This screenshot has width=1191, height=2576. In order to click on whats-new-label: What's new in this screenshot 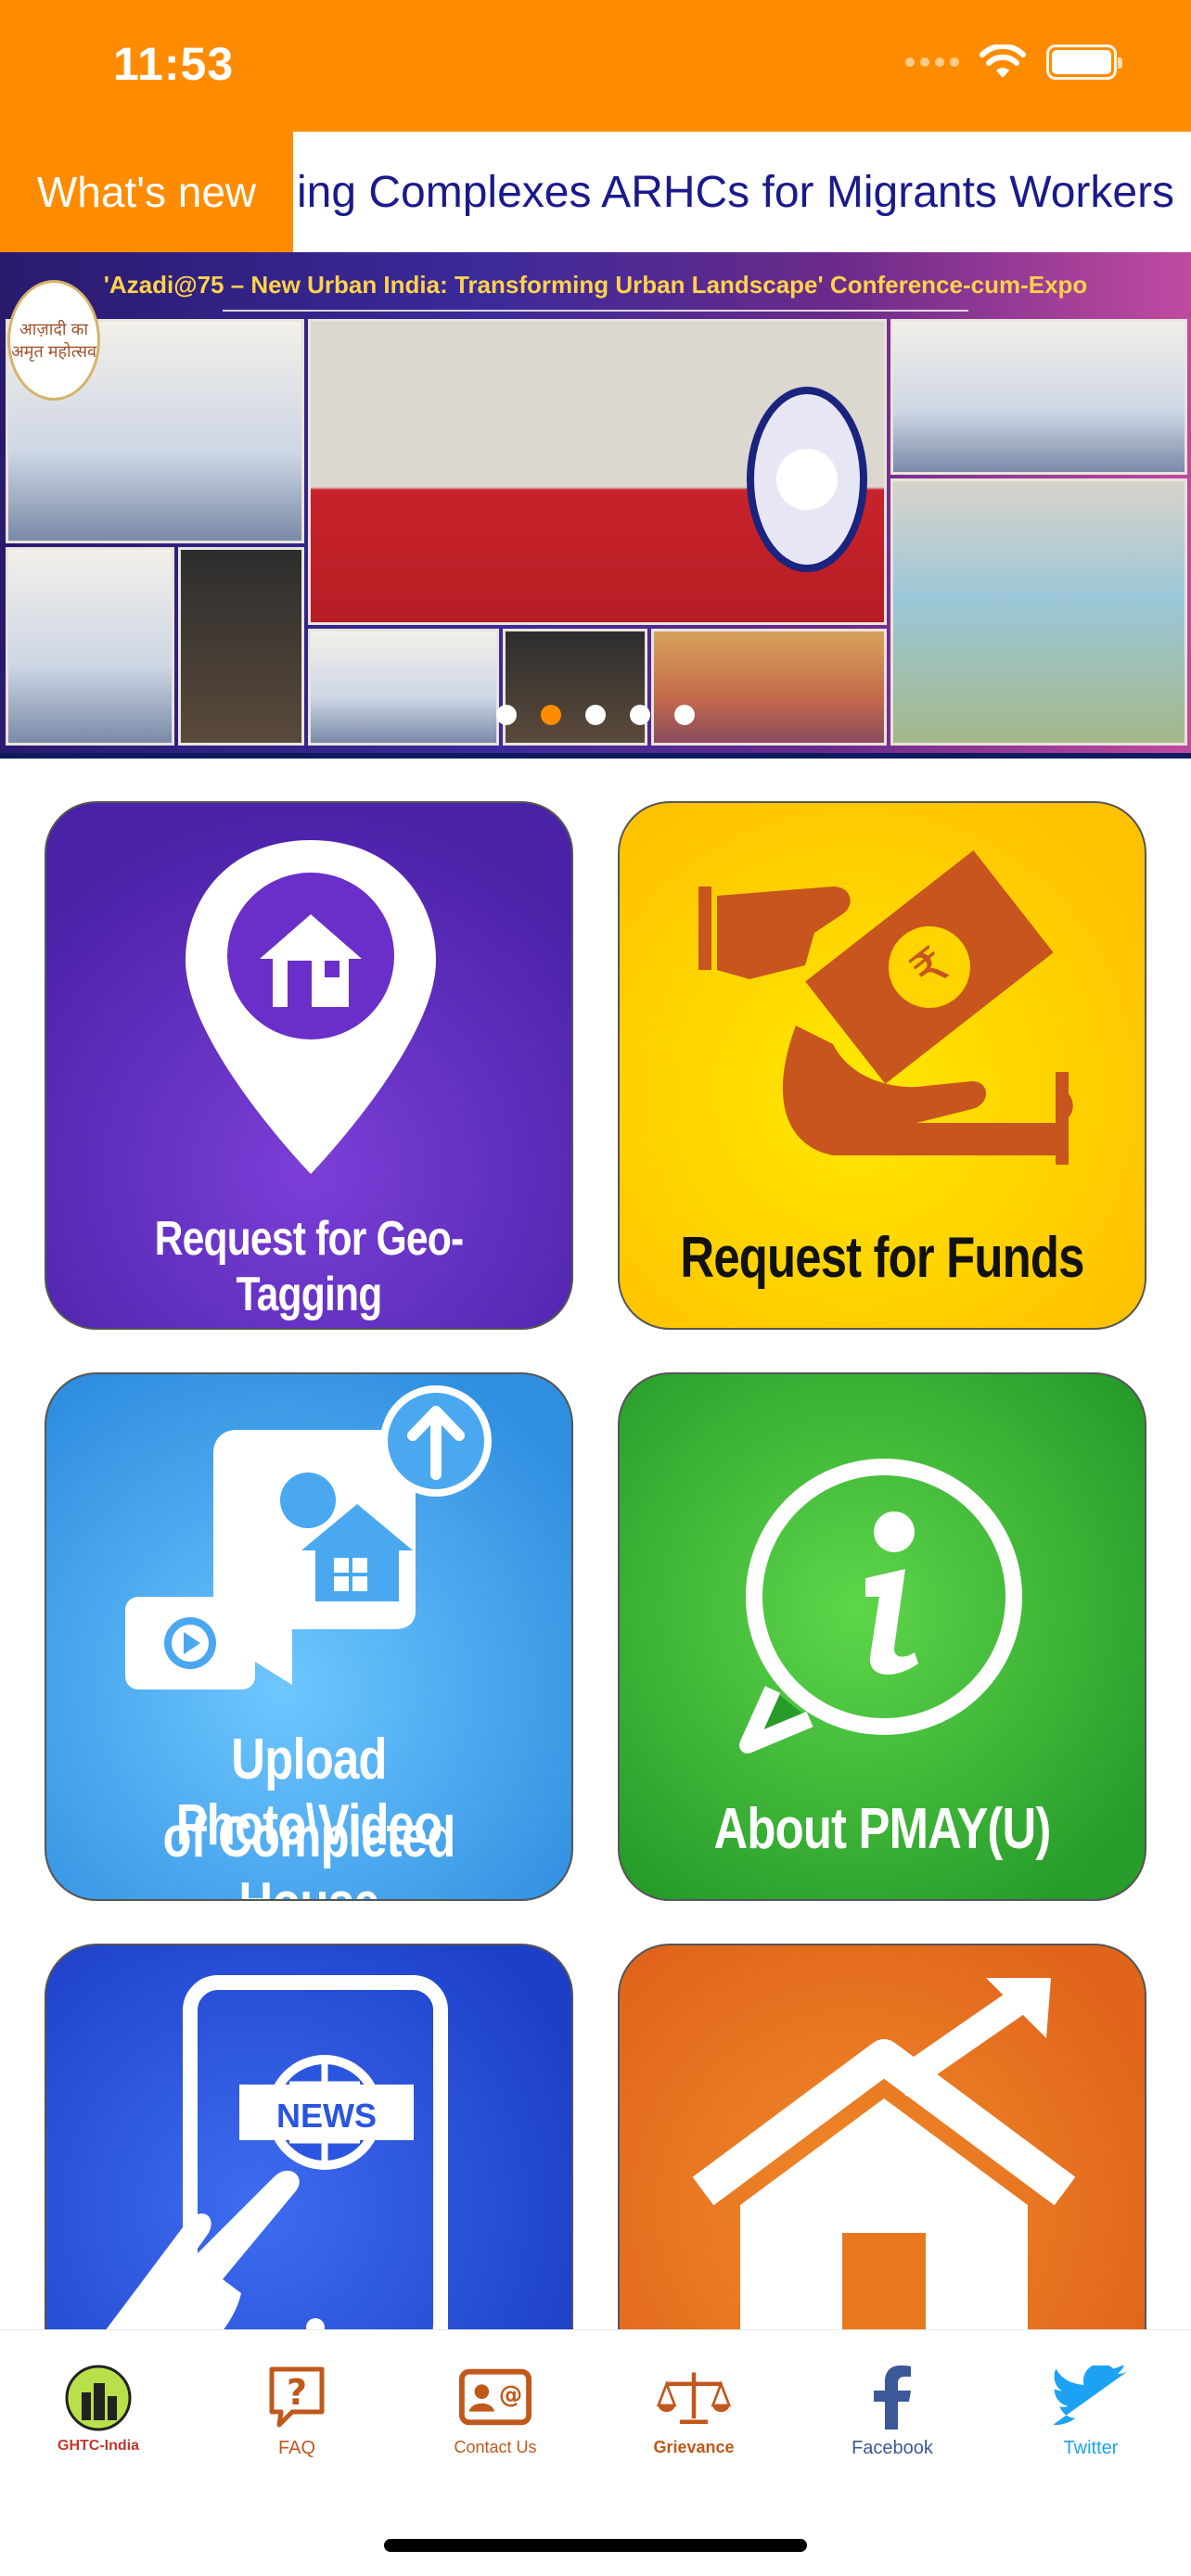, I will do `click(146, 192)`.